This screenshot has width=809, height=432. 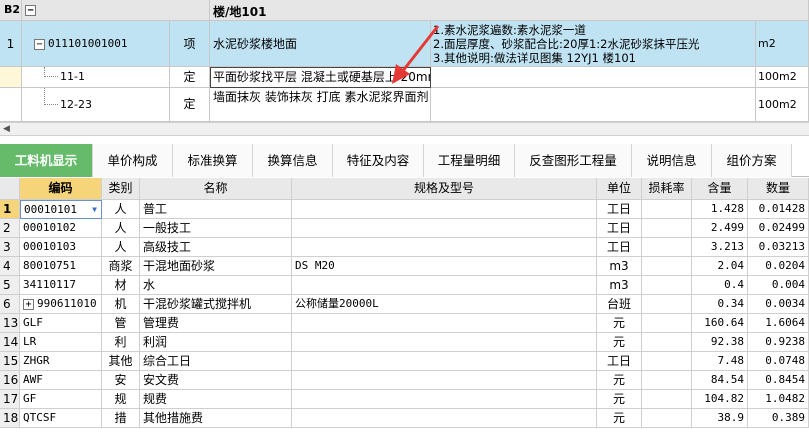 What do you see at coordinates (6, 129) in the screenshot?
I see `scroll-left-icon: ◀` at bounding box center [6, 129].